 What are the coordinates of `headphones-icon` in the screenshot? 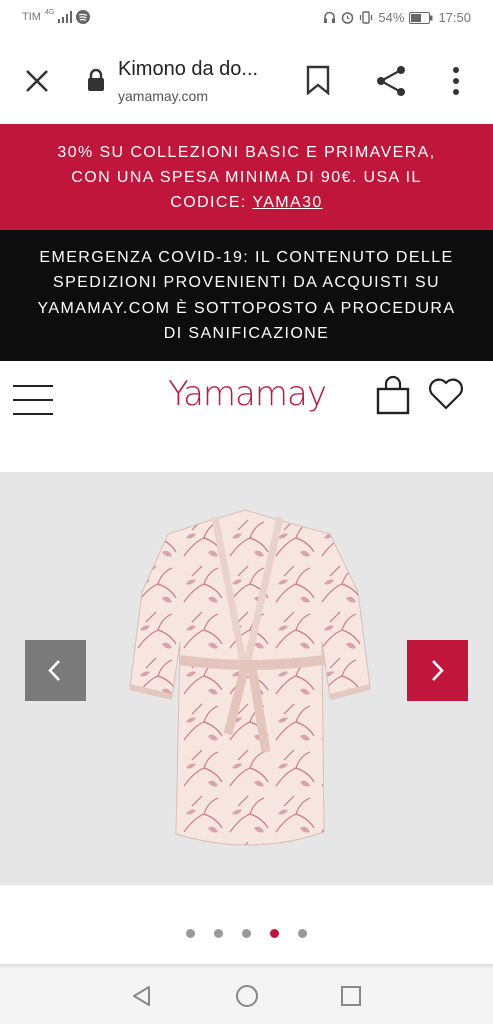 It's located at (330, 17).